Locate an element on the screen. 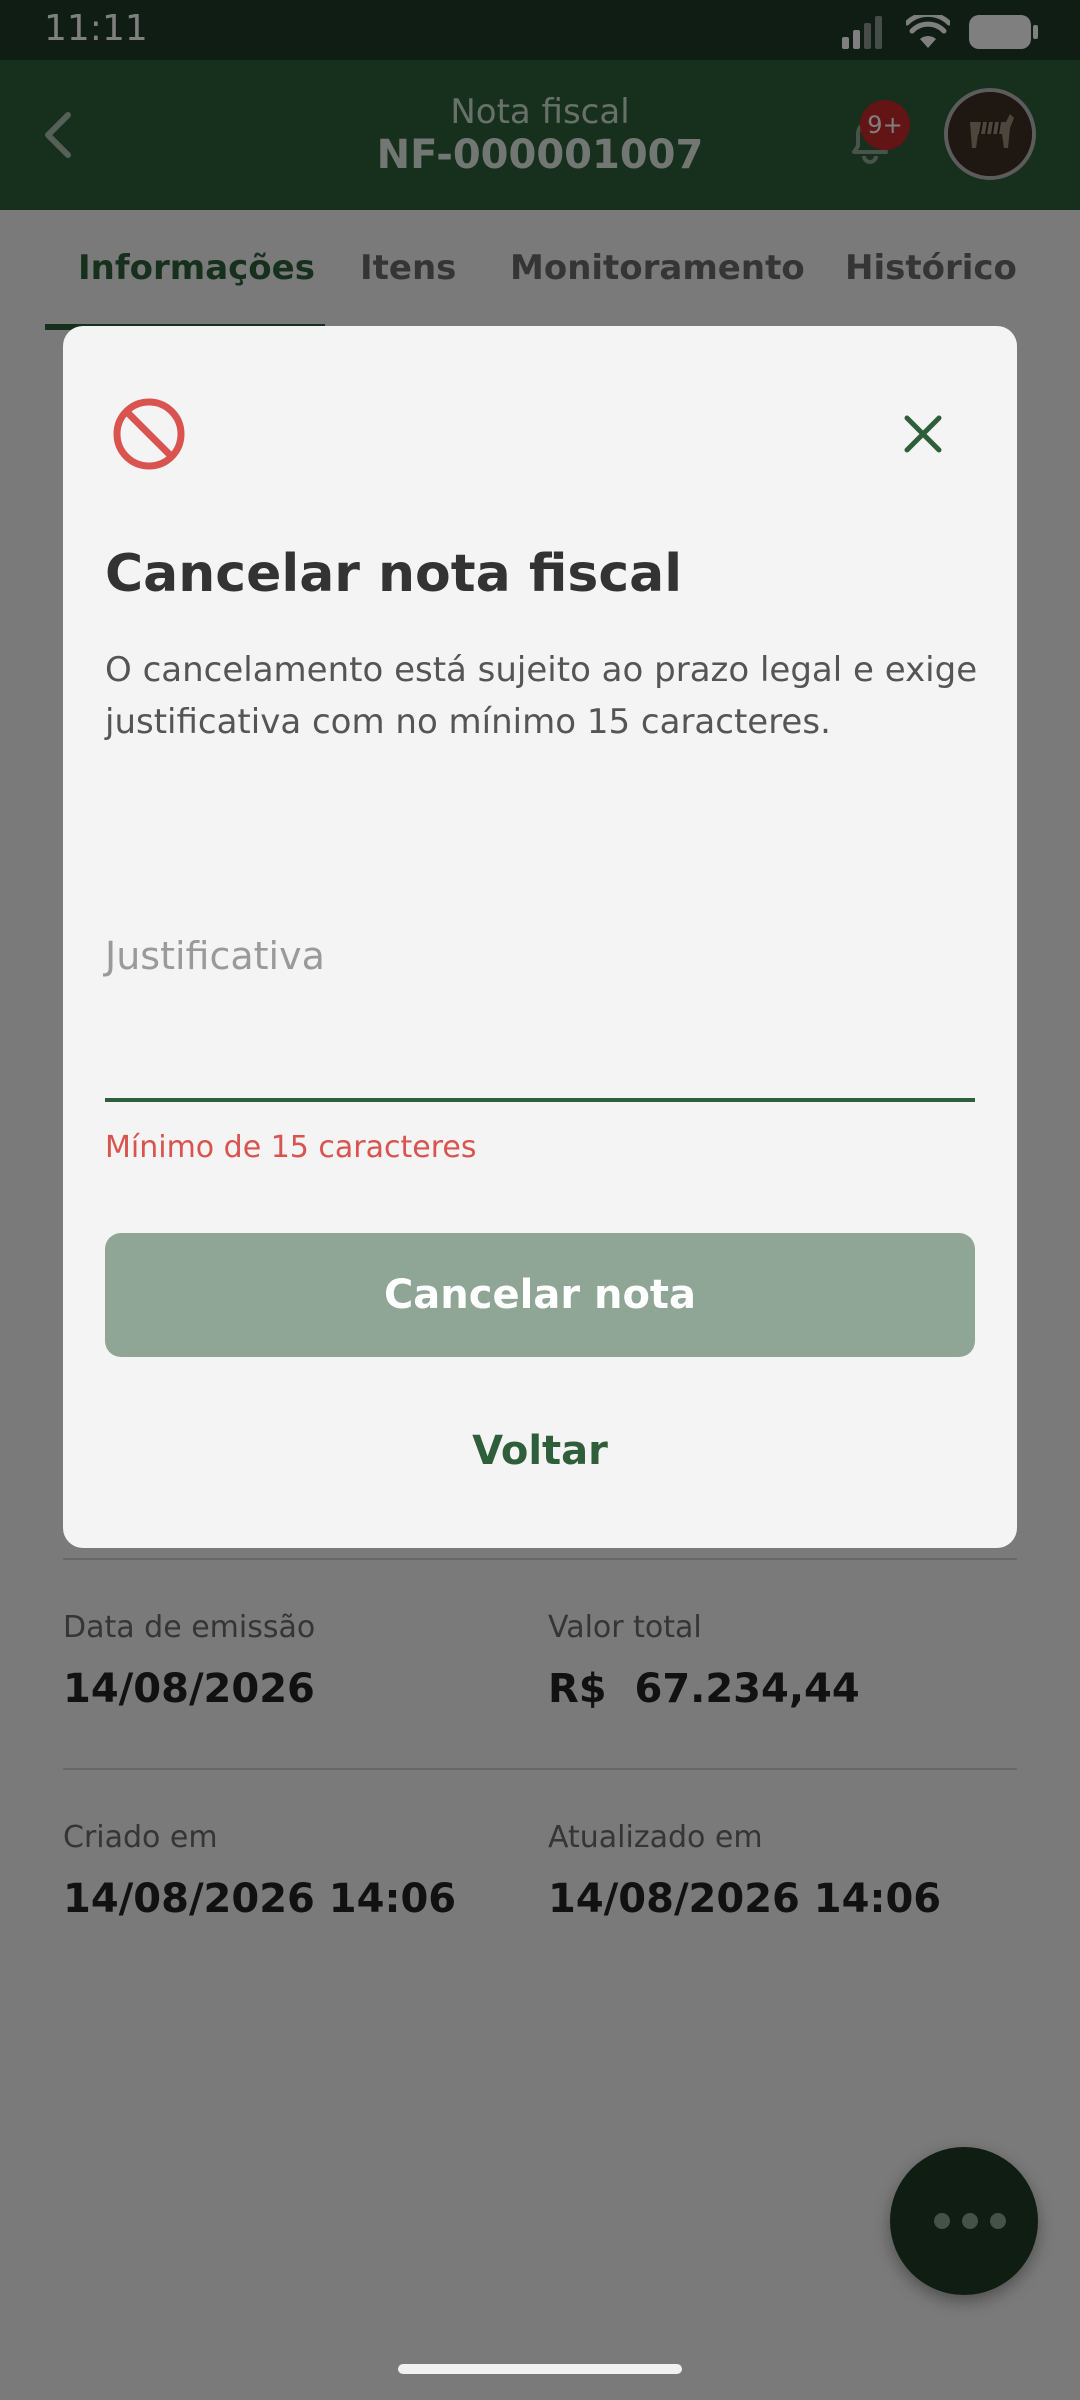 This screenshot has height=2400, width=1080. justification-input is located at coordinates (540, 1046).